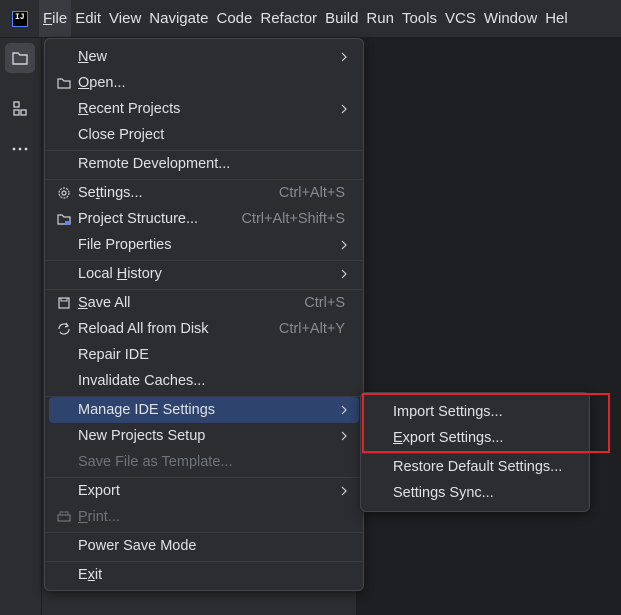 This screenshot has height=615, width=621. I want to click on save-icon, so click(64, 303).